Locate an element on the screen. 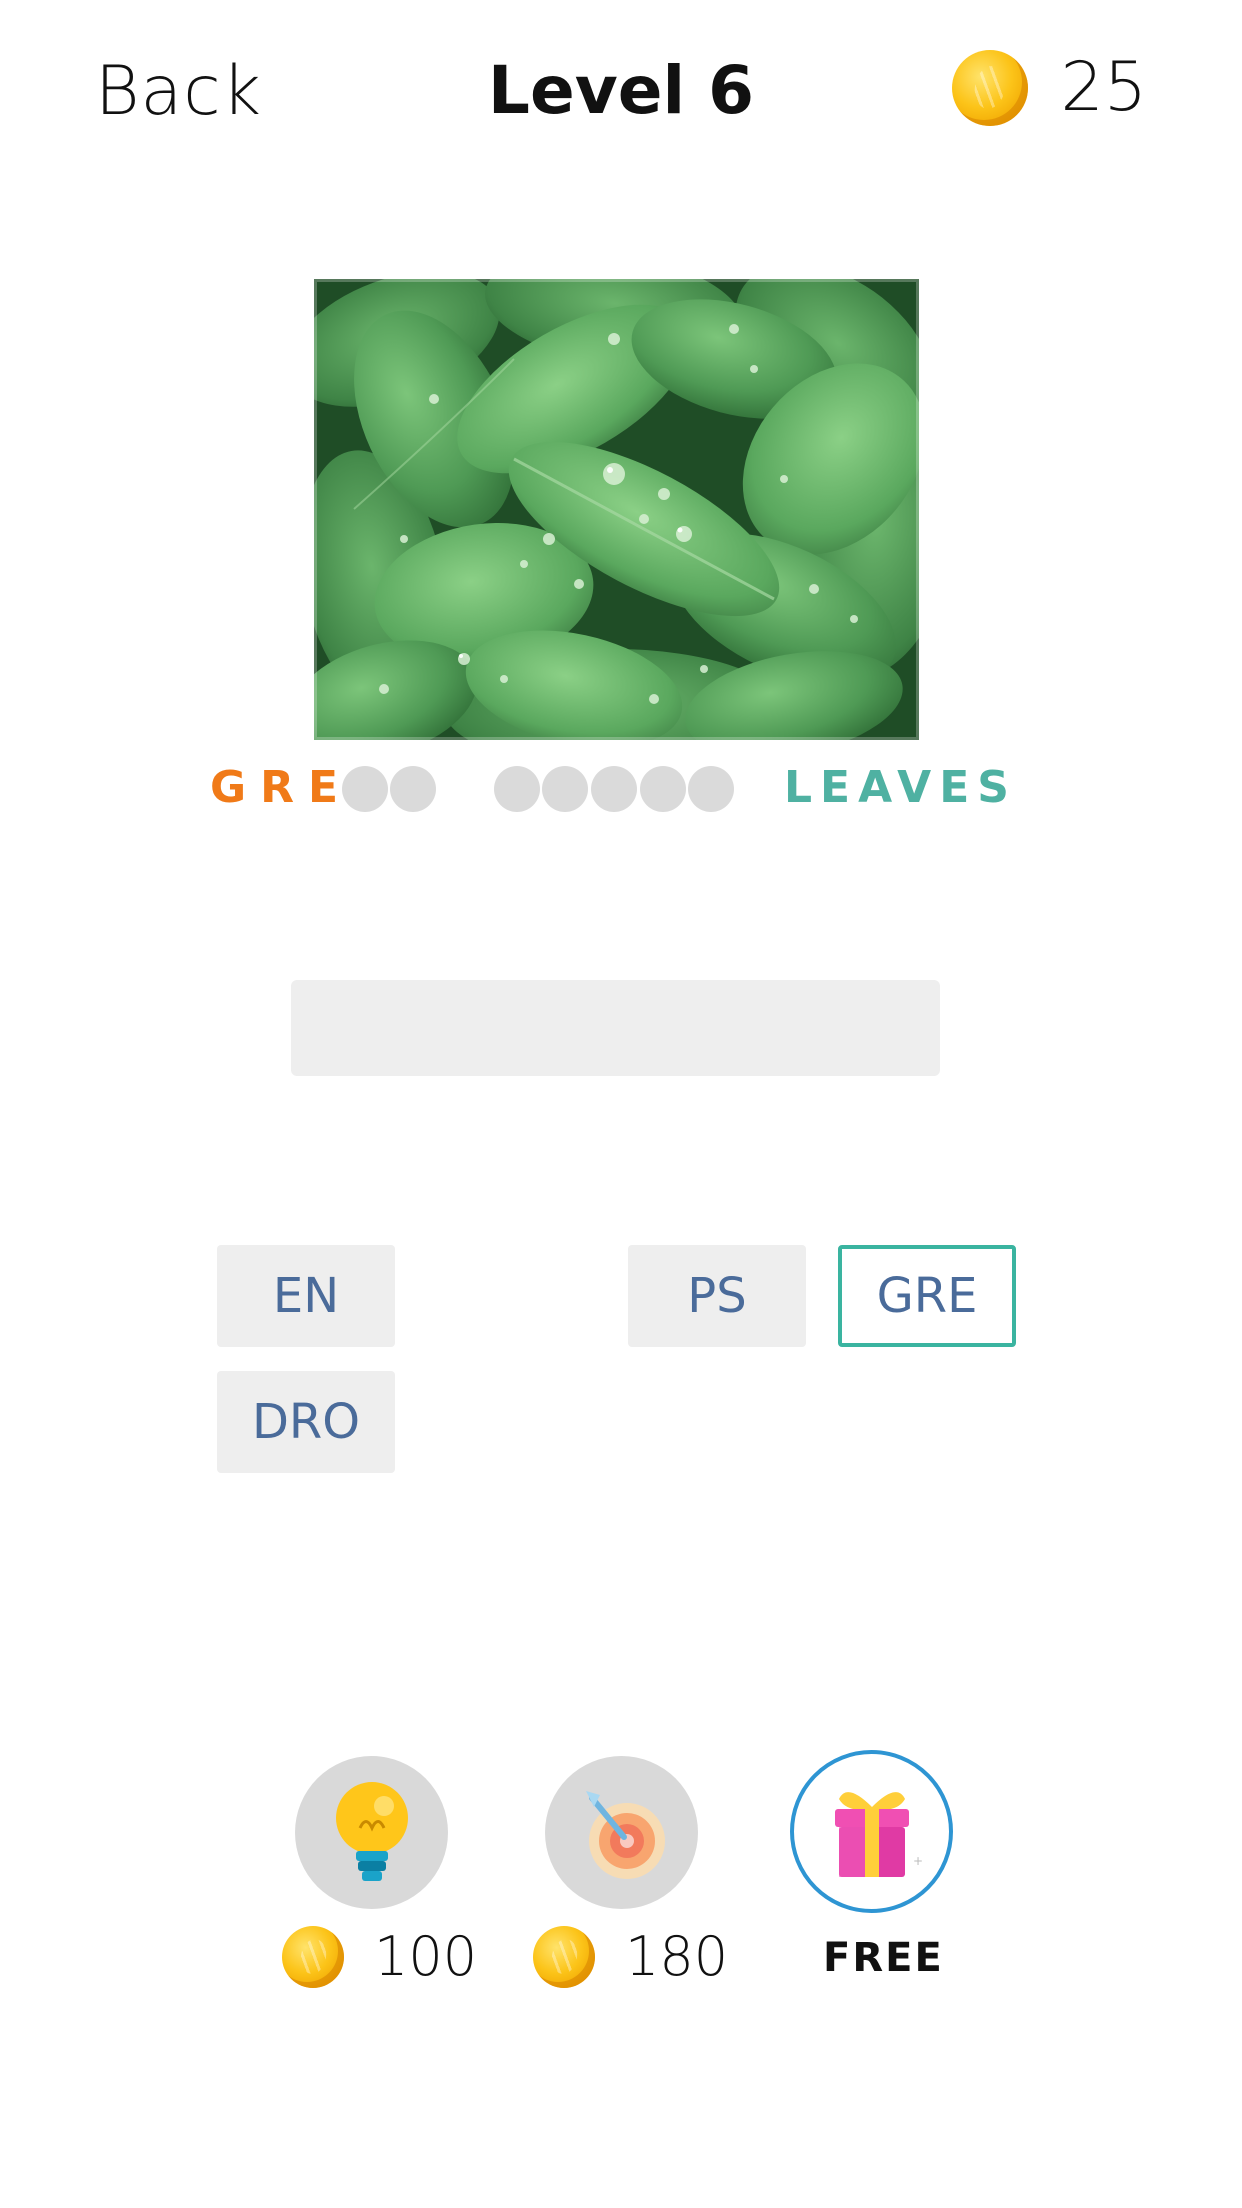 This screenshot has height=2208, width=1242. coin-count: 25 is located at coordinates (1103, 87).